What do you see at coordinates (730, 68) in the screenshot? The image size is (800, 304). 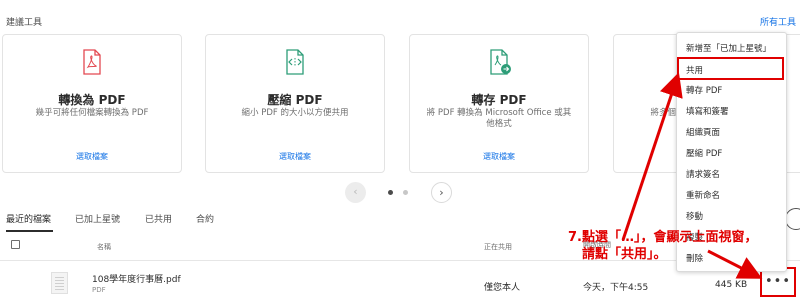 I see `share-highlight-box` at bounding box center [730, 68].